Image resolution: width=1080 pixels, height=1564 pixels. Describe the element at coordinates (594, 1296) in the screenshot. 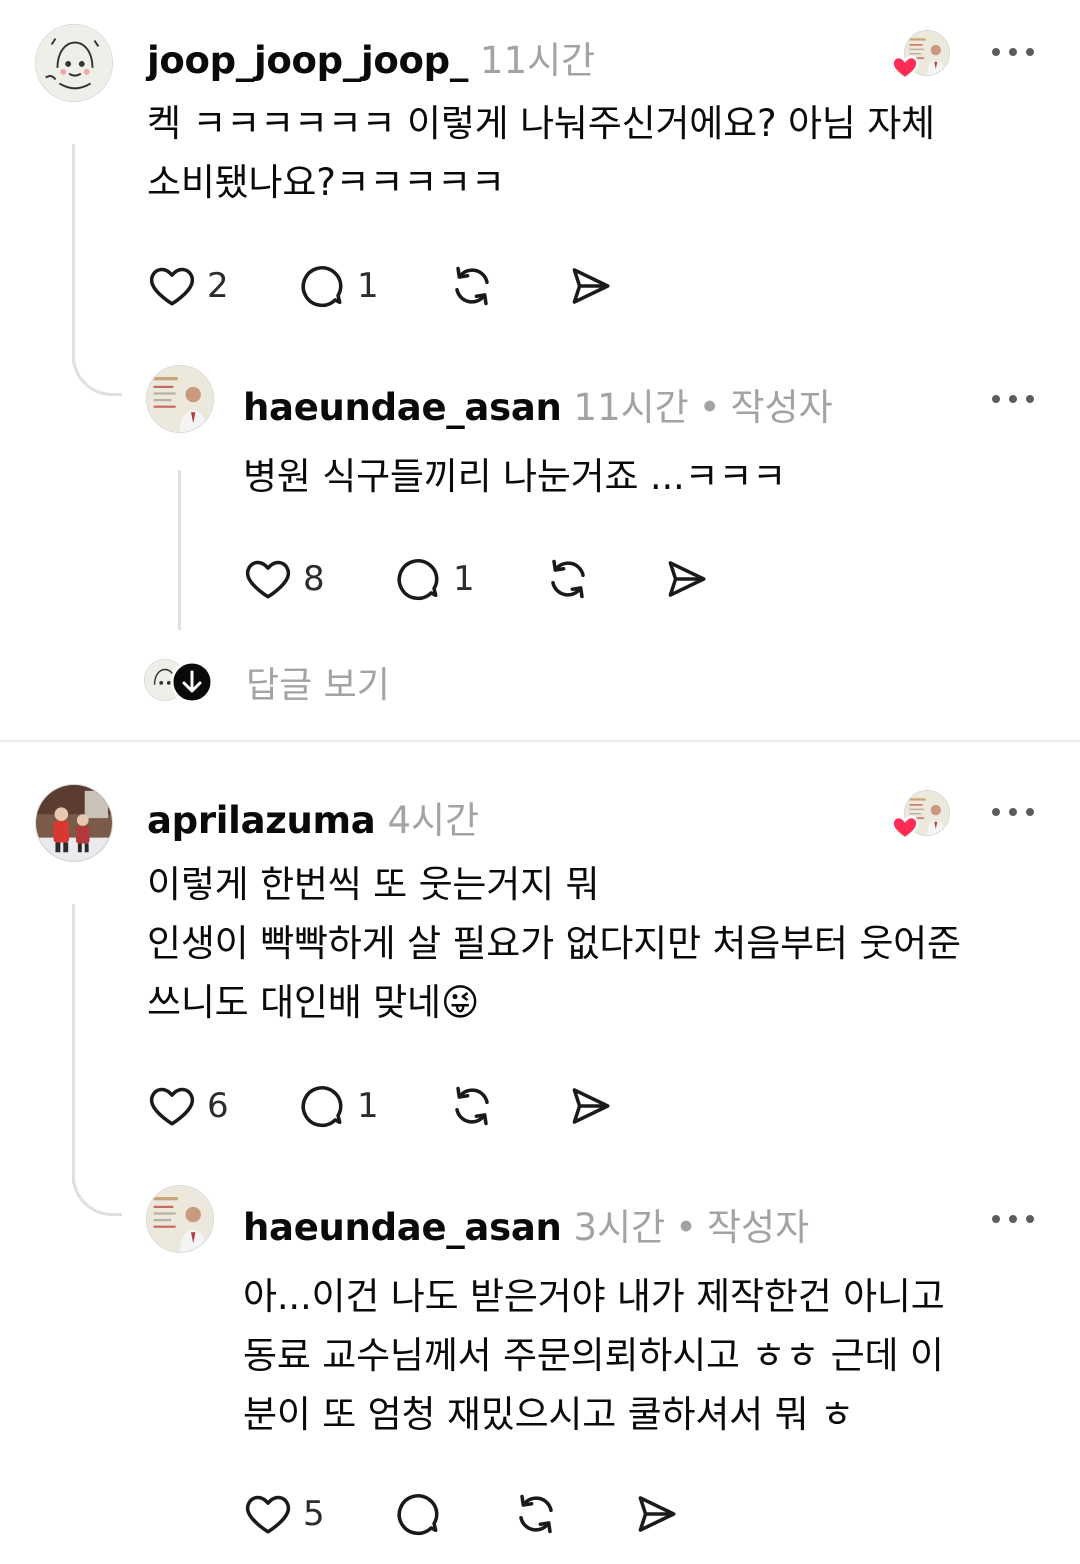

I see `reply-line: 아...이건 나도 받은거야 내가 제작한건 아니고` at that location.